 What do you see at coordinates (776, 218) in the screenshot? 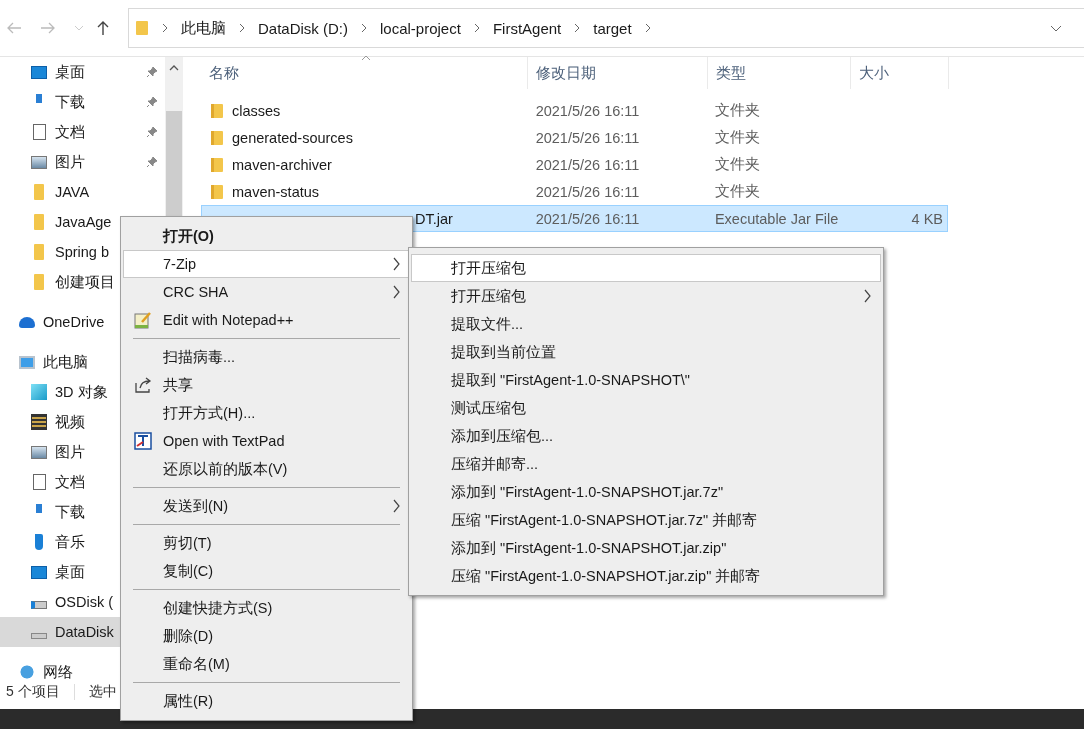
I see `table-cell-text: Executable Jar File` at bounding box center [776, 218].